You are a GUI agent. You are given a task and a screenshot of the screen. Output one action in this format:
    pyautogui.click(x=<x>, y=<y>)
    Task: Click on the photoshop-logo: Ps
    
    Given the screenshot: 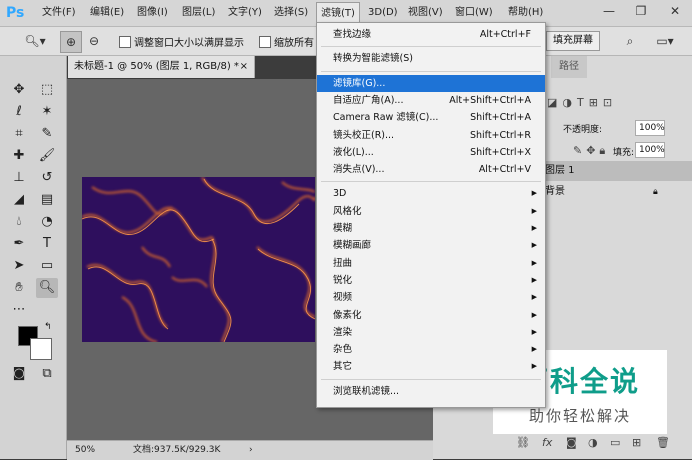 What is the action you would take?
    pyautogui.click(x=15, y=13)
    